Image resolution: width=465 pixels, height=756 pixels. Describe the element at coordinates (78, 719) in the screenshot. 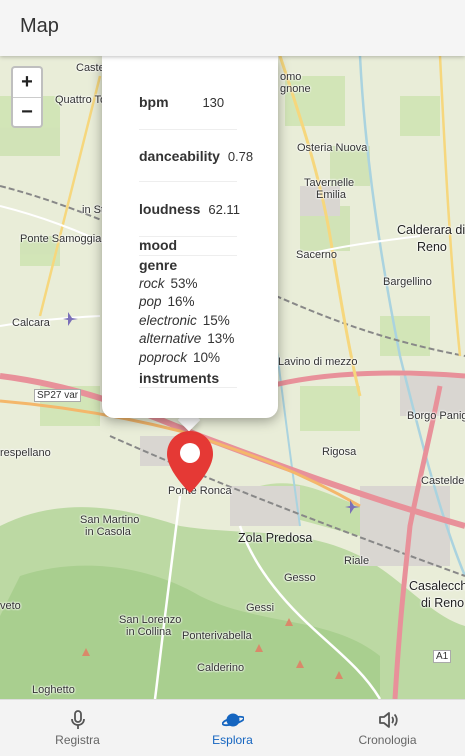

I see `microphone-icon` at that location.